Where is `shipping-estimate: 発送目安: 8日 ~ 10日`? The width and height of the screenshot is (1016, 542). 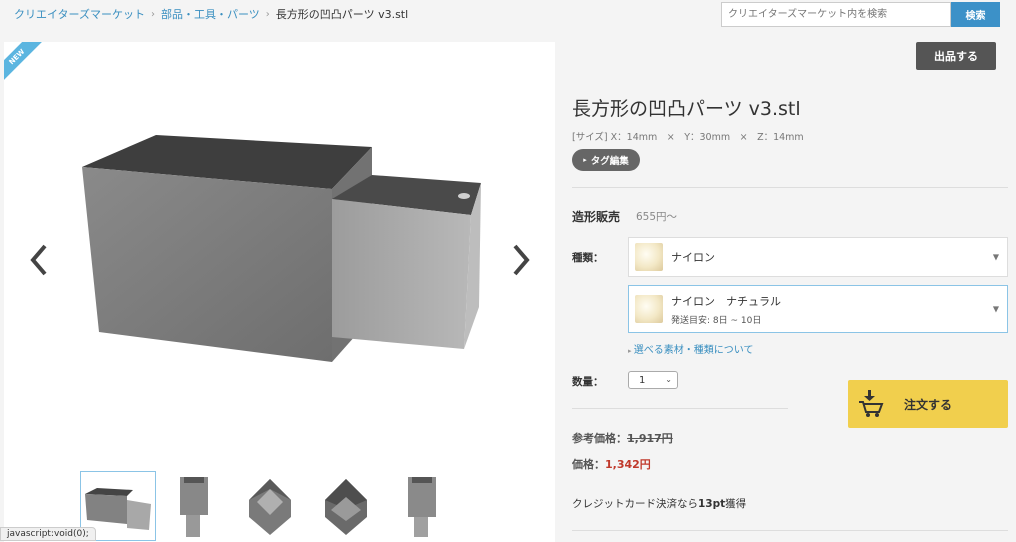 shipping-estimate: 発送目安: 8日 ~ 10日 is located at coordinates (716, 320).